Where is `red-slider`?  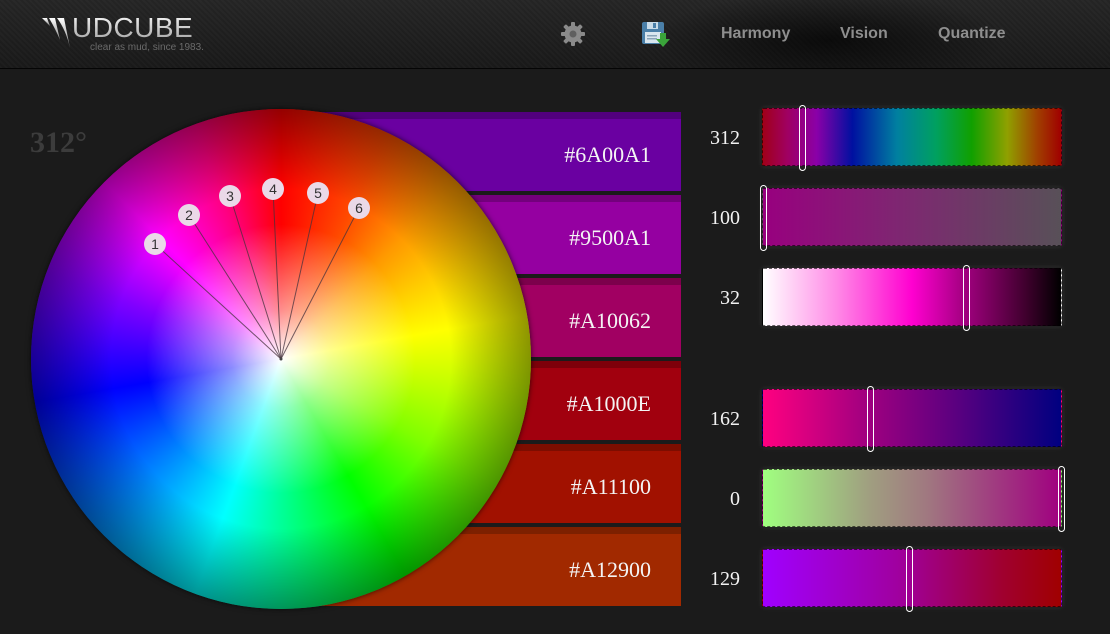
red-slider is located at coordinates (912, 419).